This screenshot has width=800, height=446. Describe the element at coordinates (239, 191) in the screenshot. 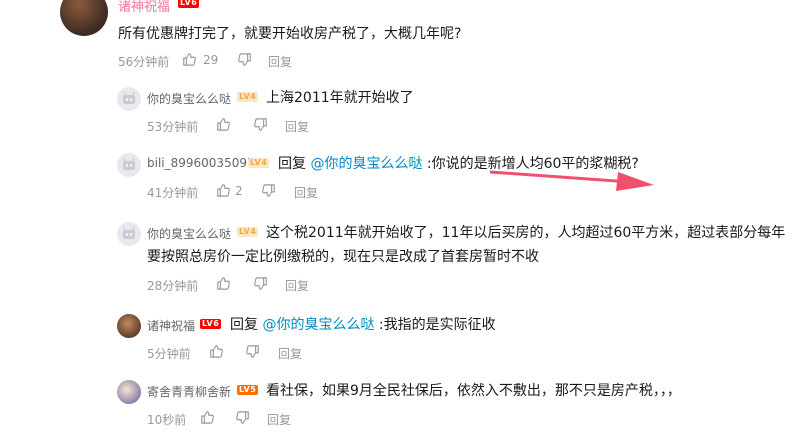

I see `like-count: 2` at that location.